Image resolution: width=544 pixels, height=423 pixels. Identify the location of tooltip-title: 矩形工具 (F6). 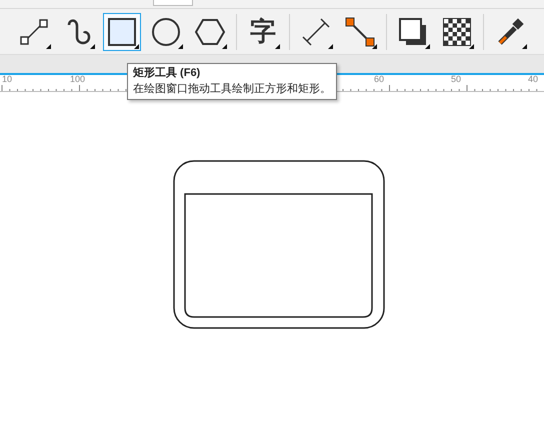
(167, 73).